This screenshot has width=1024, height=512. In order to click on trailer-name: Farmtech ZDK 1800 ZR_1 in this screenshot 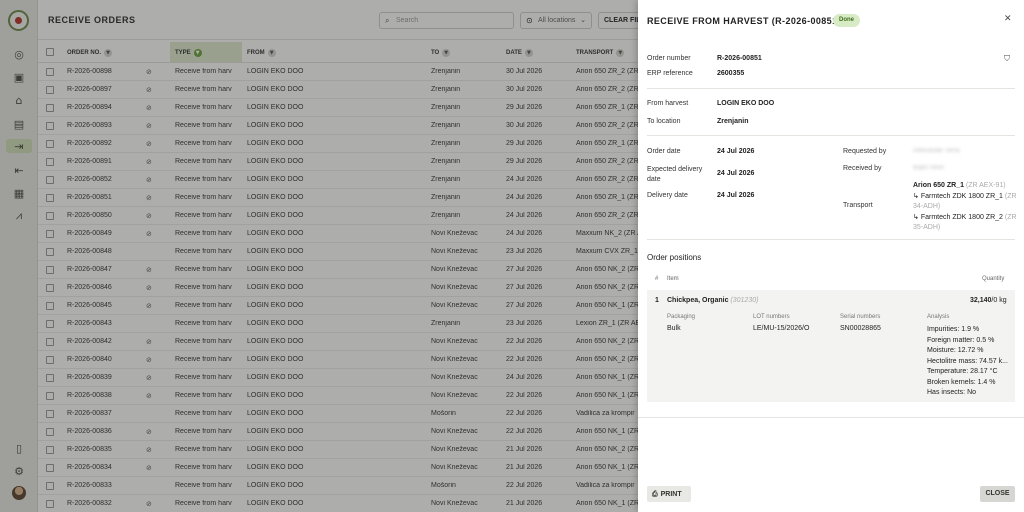, I will do `click(961, 196)`.